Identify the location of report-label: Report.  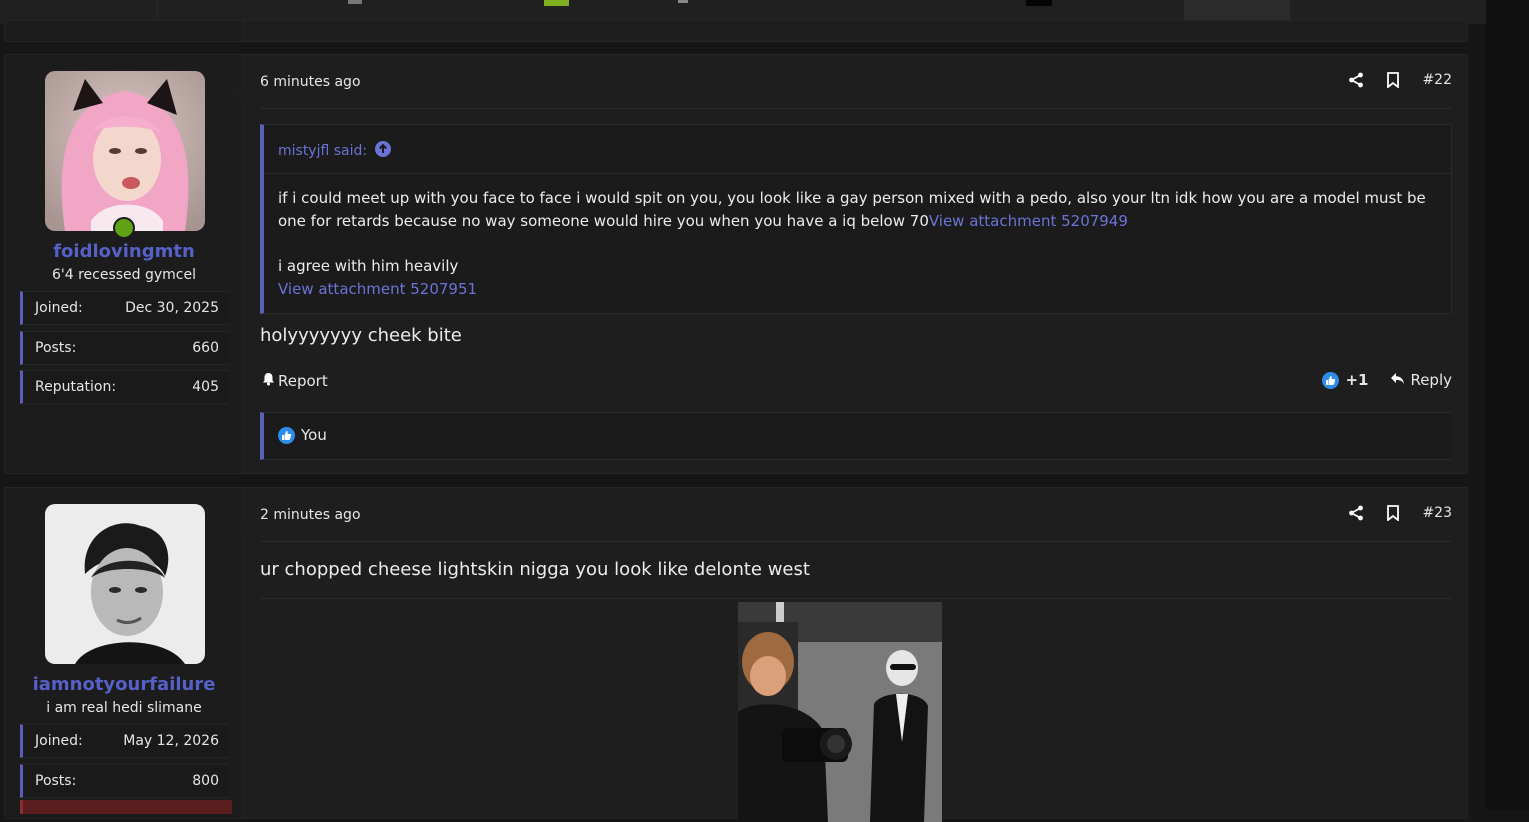
(303, 381).